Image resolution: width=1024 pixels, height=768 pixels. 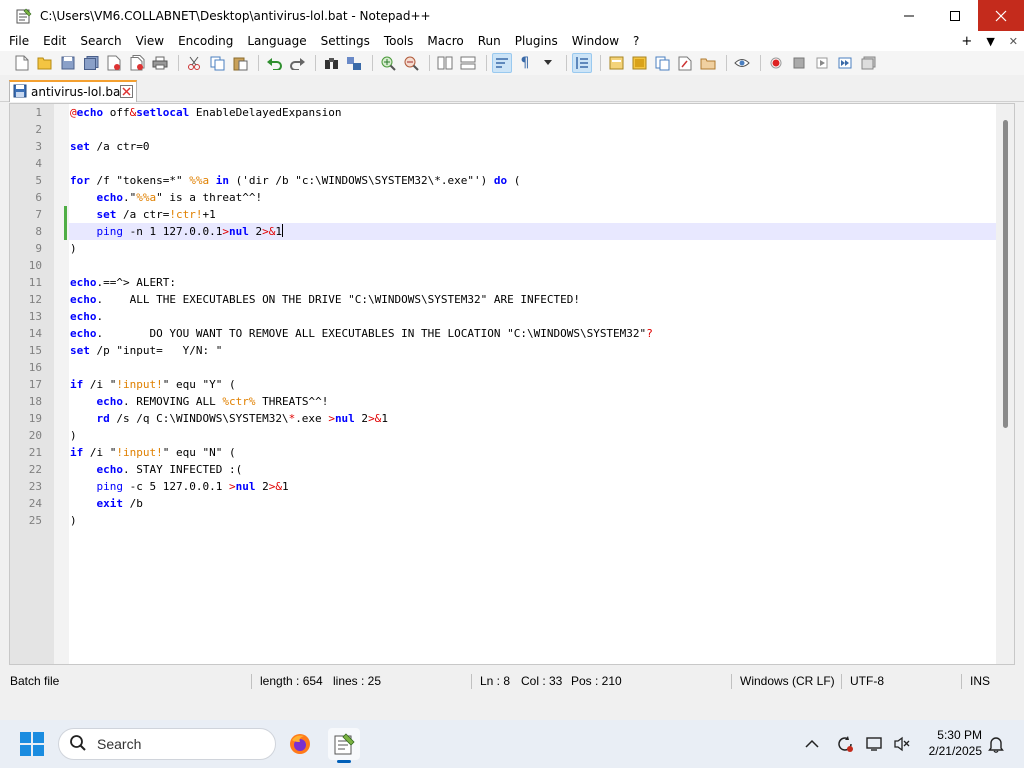 I want to click on sync-horizontal-icon, so click(x=468, y=63).